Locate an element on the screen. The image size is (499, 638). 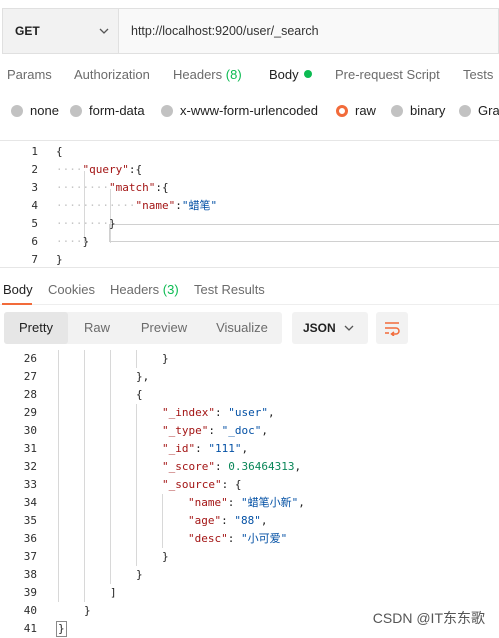
json-string: "蜡笔小新" is located at coordinates (270, 502).